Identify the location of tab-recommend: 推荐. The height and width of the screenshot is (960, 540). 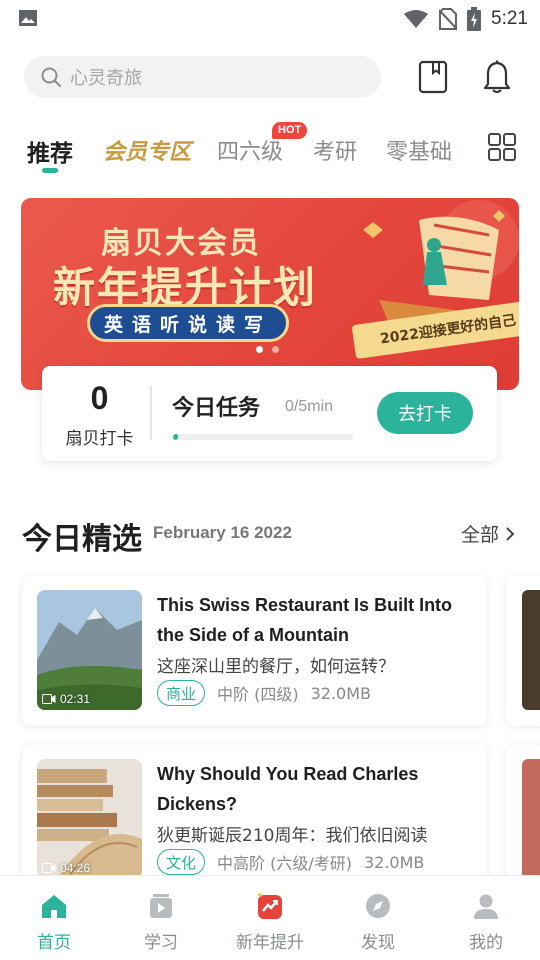
(50, 151).